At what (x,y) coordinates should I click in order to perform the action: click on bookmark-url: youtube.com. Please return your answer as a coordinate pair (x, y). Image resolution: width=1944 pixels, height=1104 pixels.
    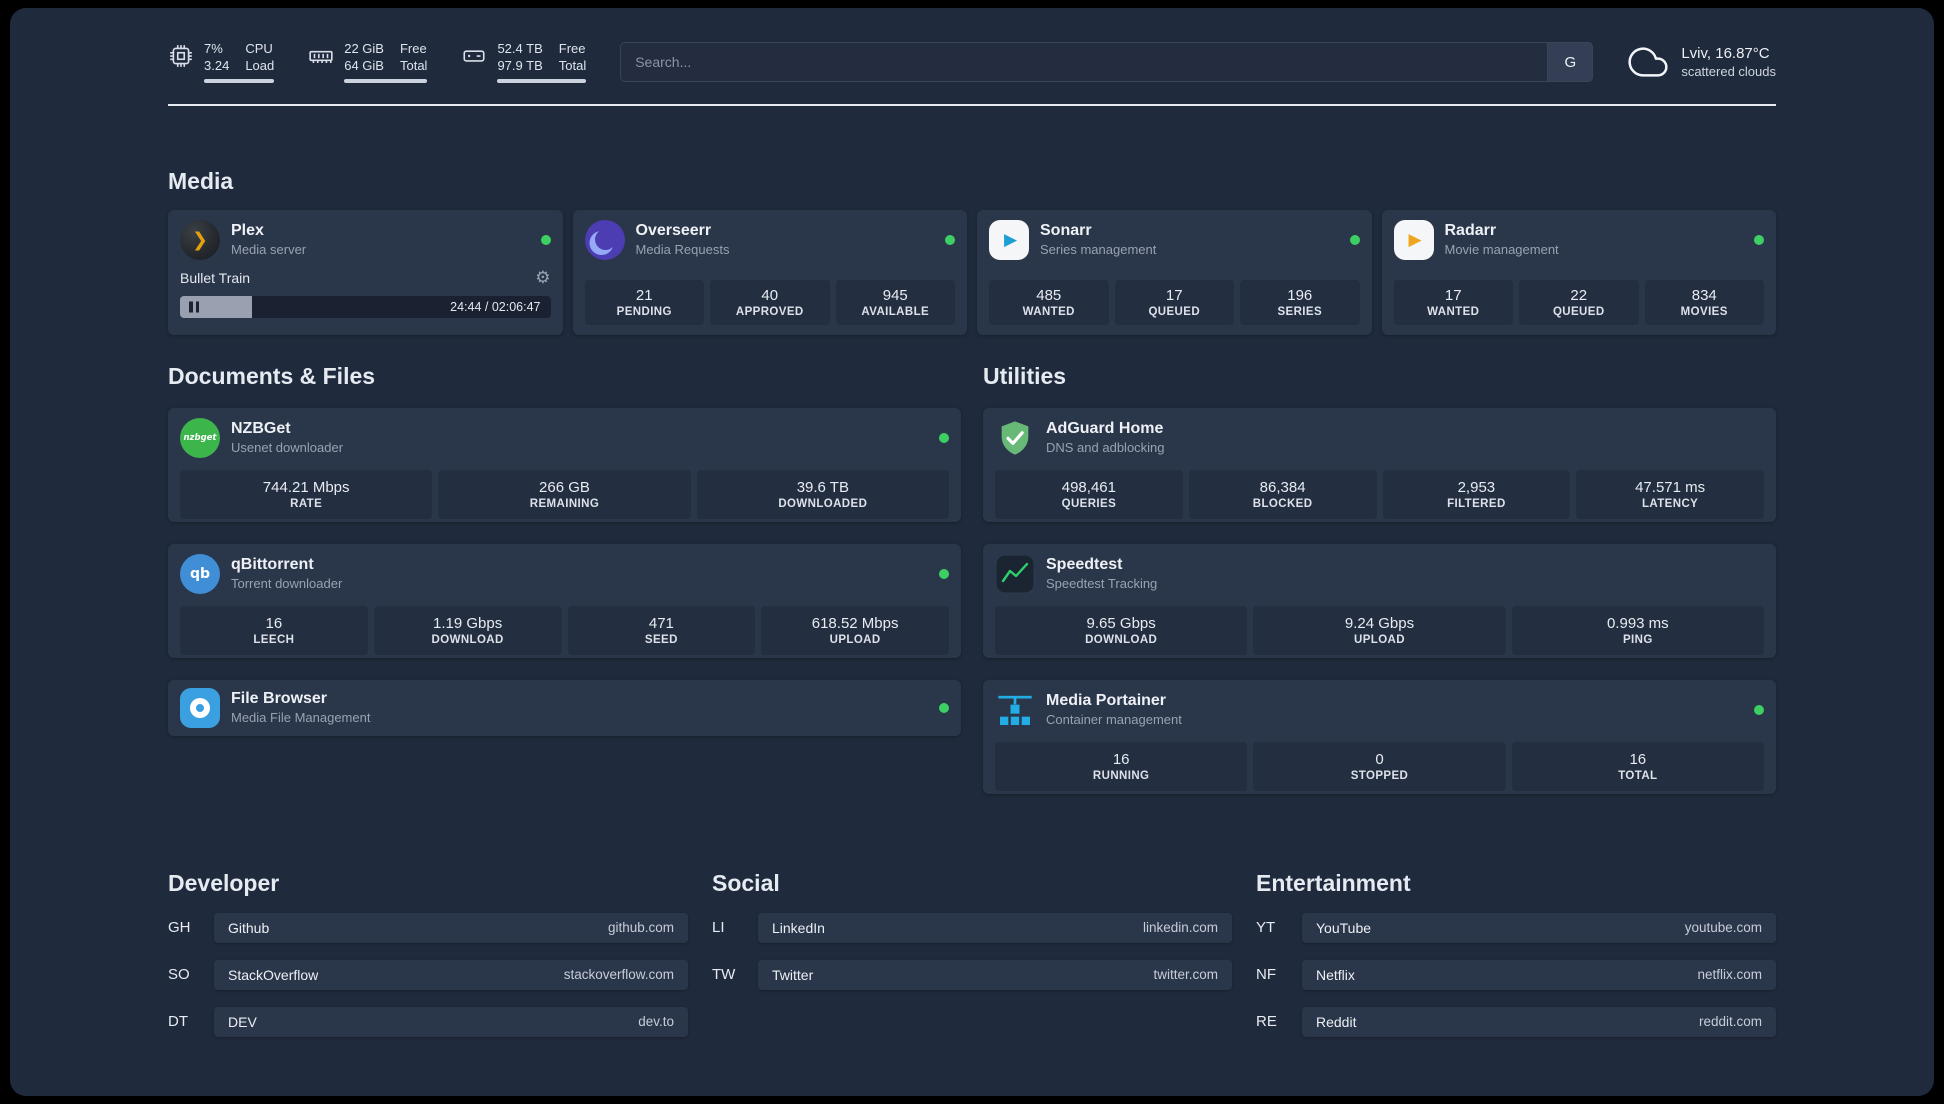
    Looking at the image, I should click on (1723, 927).